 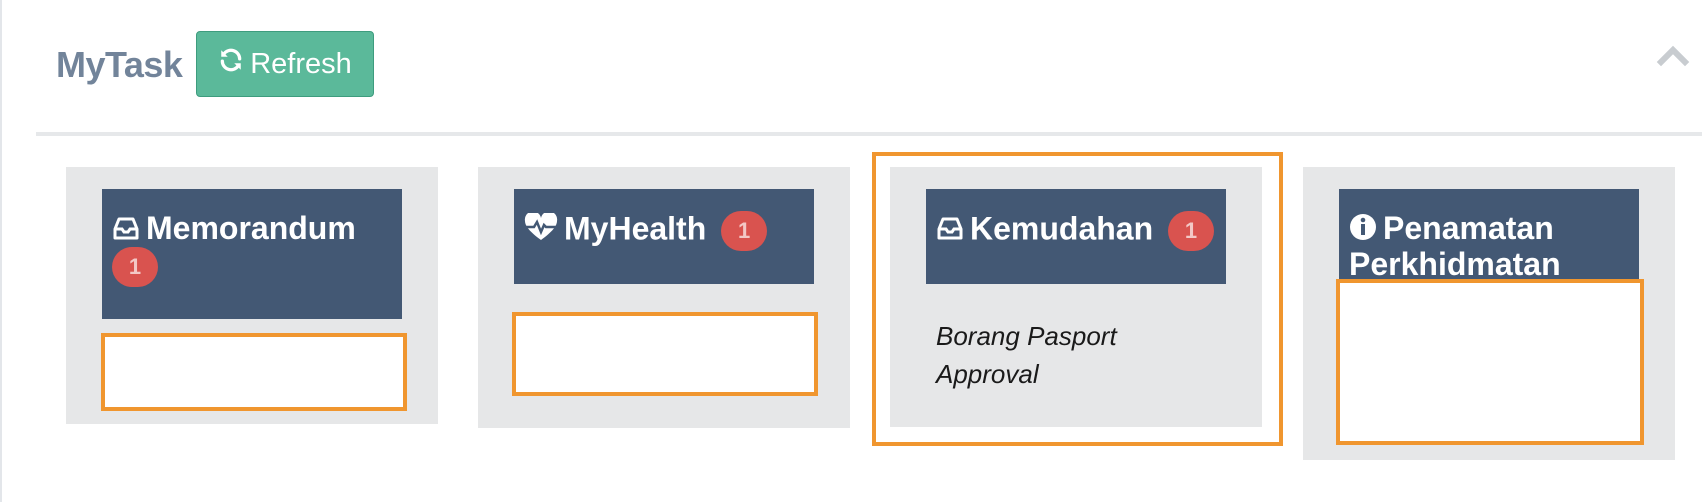 What do you see at coordinates (665, 354) in the screenshot?
I see `card-content-myhealth` at bounding box center [665, 354].